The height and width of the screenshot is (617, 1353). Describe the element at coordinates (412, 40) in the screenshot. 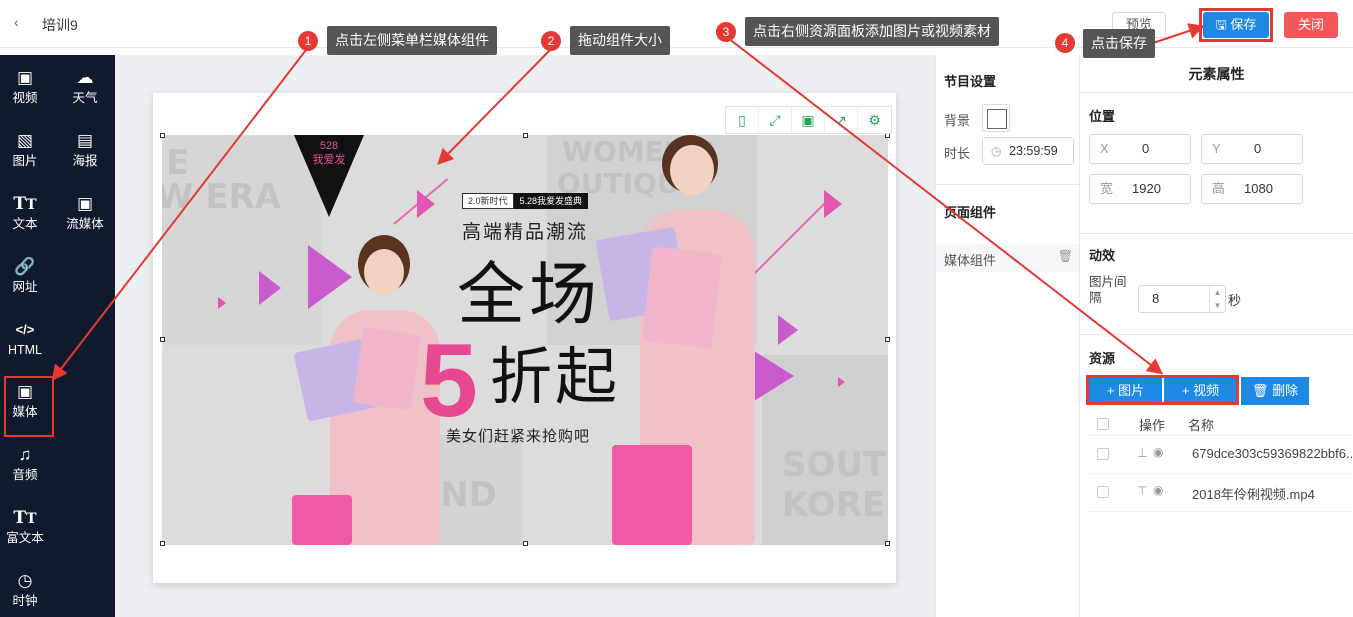

I see `callout-1: 点击左侧菜单栏媒体组件` at that location.